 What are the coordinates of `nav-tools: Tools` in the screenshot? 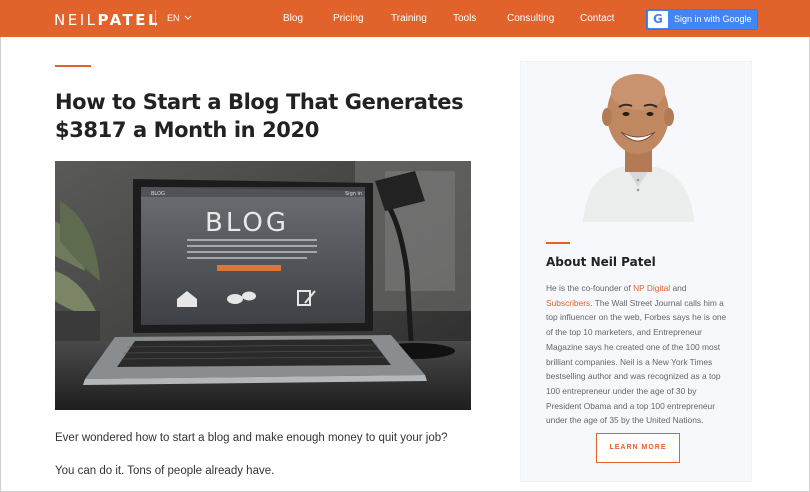 It's located at (464, 18).